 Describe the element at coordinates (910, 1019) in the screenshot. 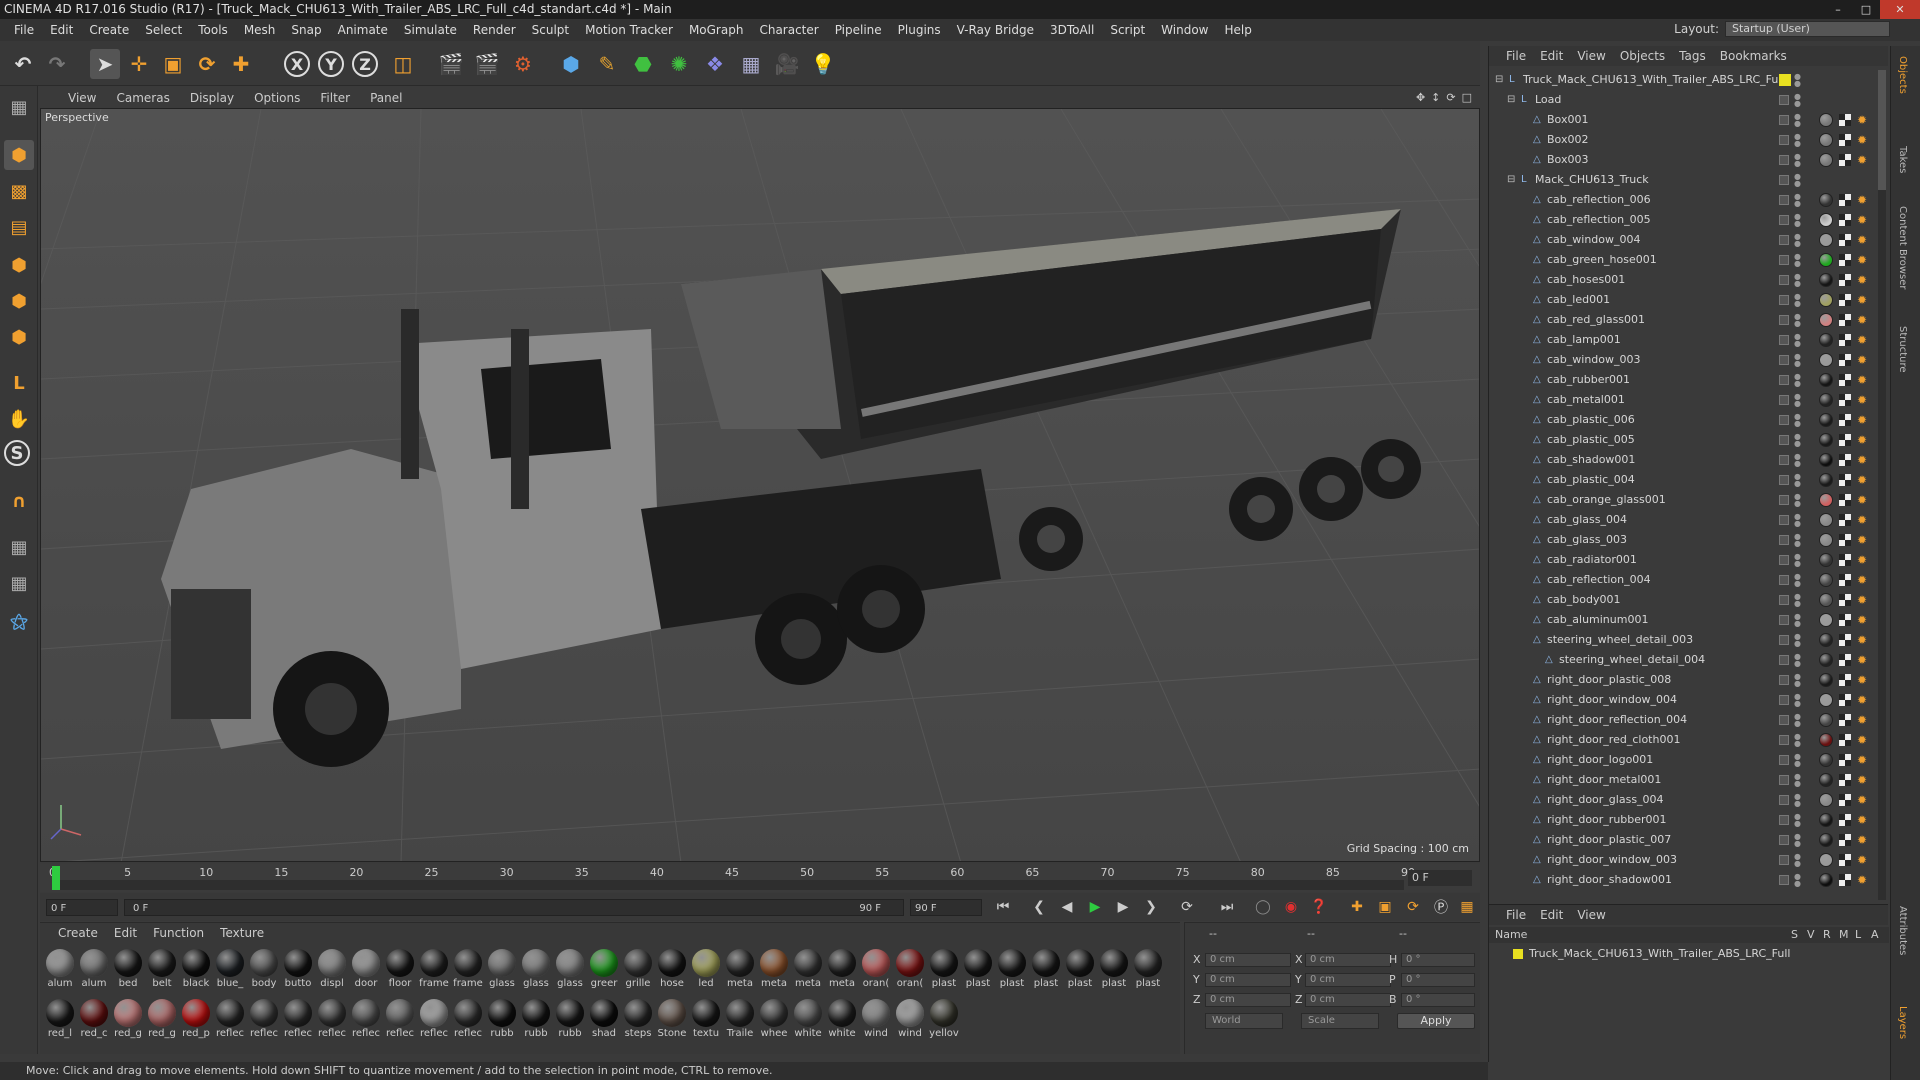

I see `material-swatch: wind` at that location.